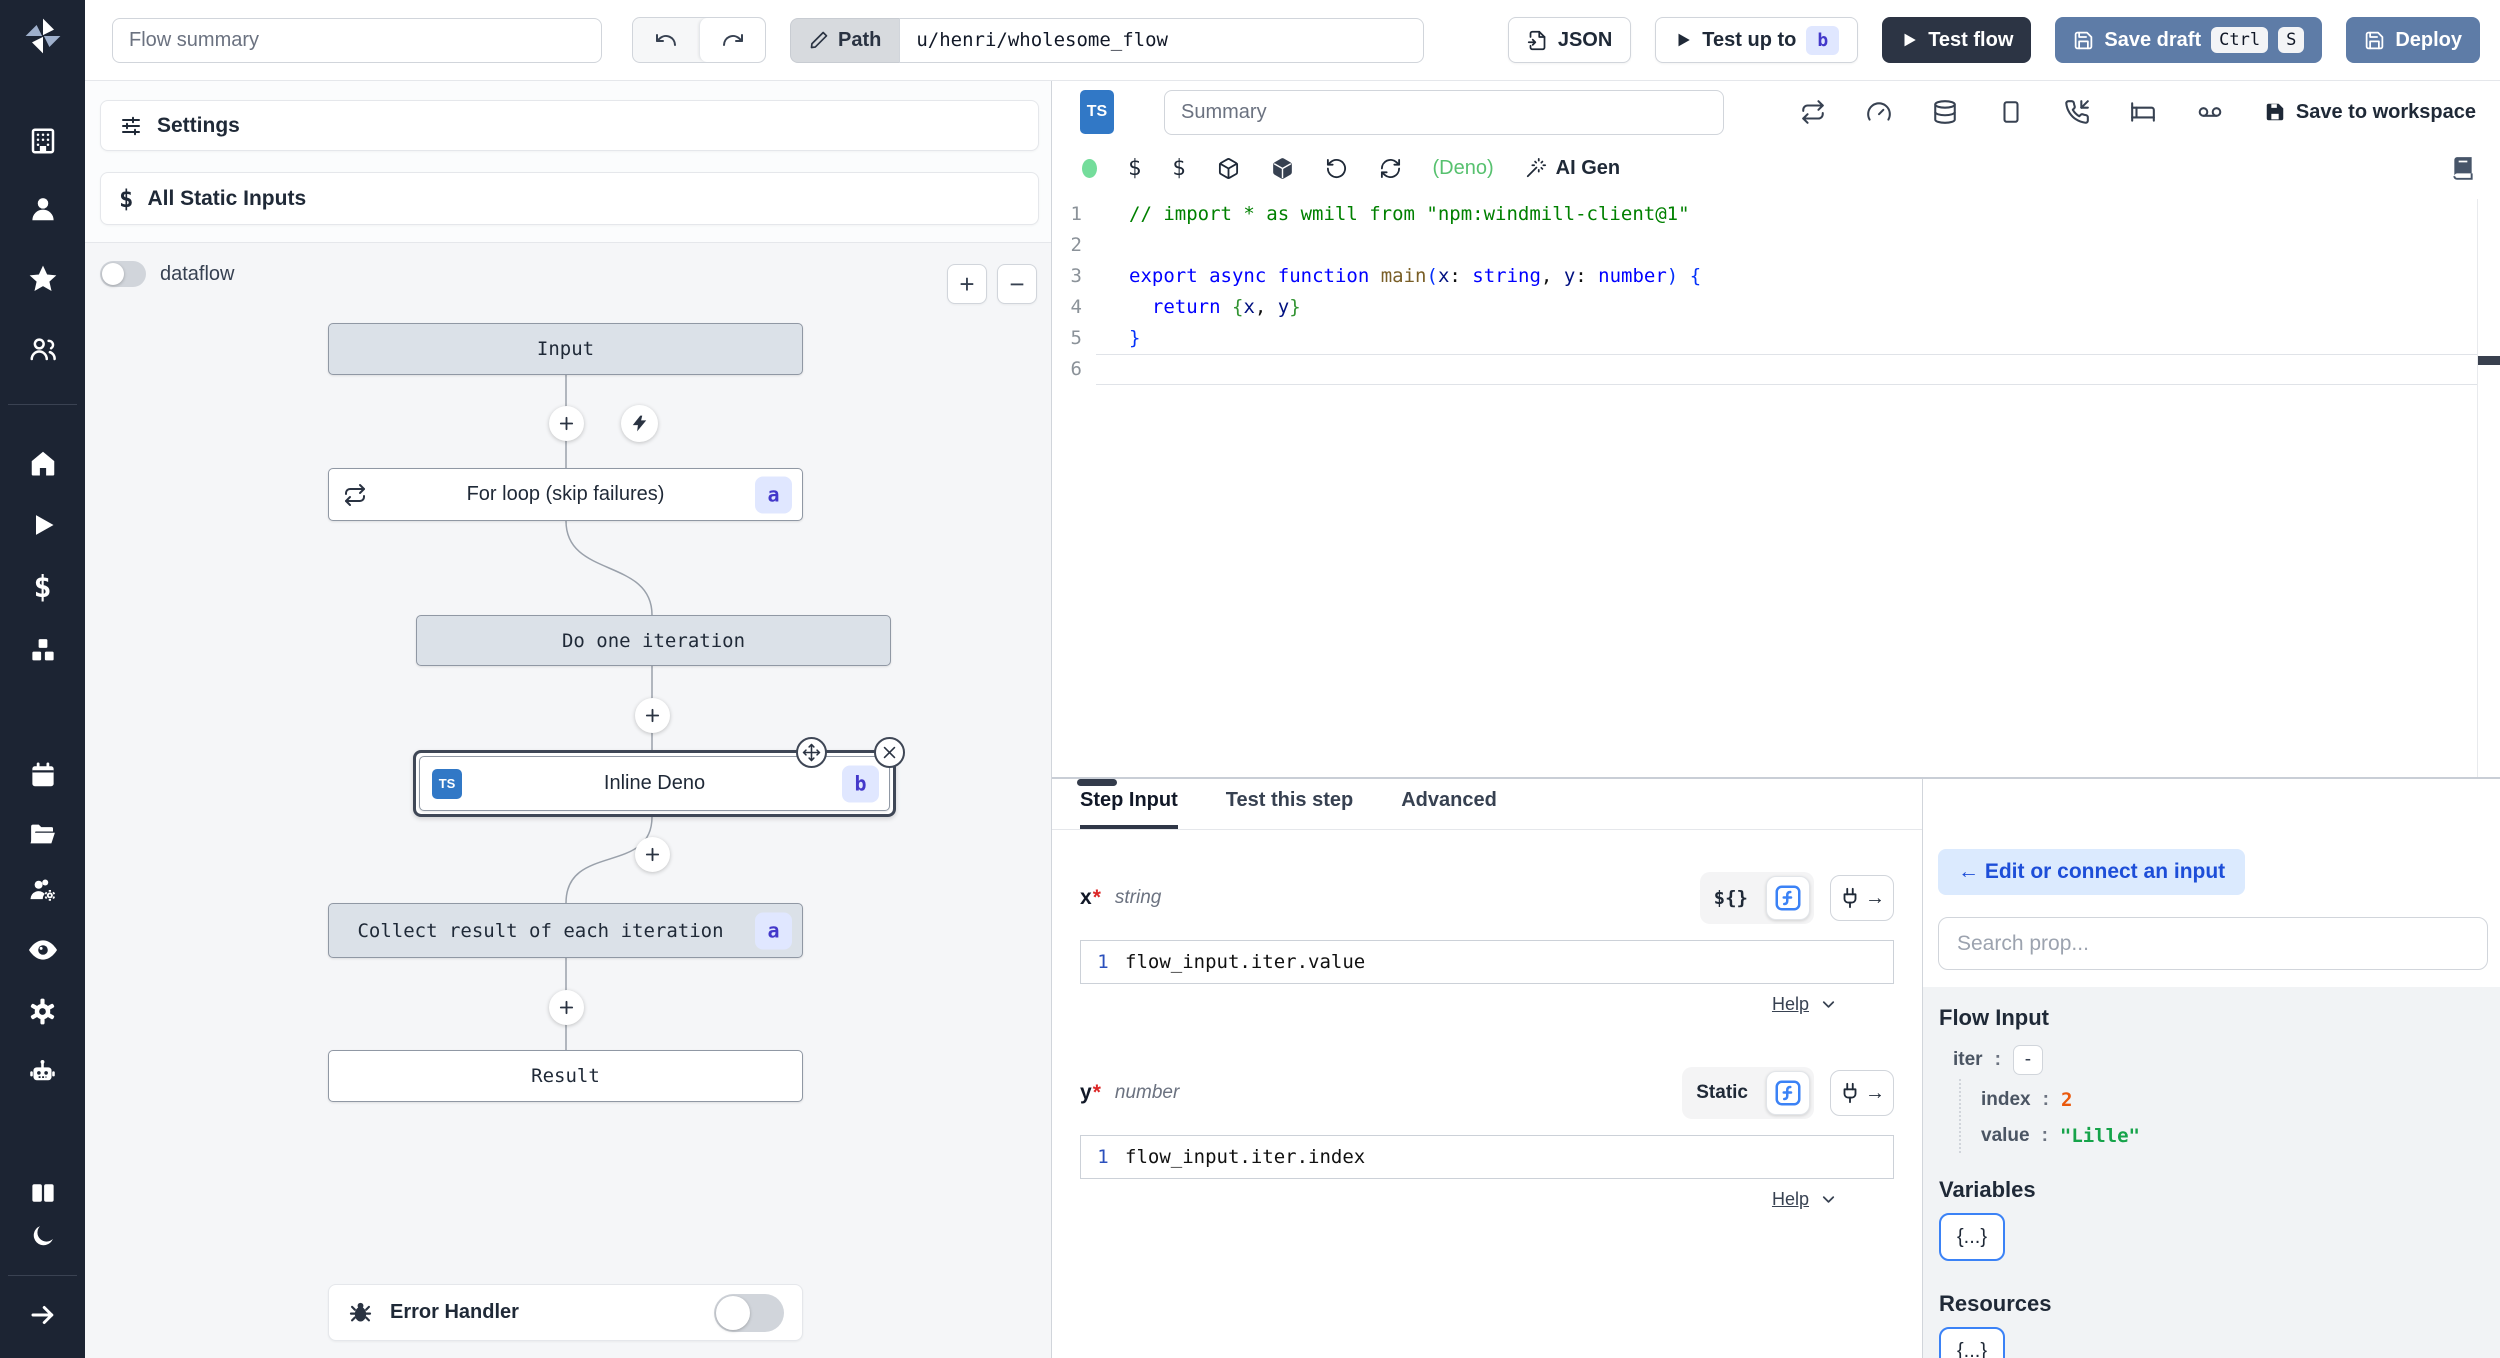  Describe the element at coordinates (1722, 1093) in the screenshot. I see `mode-label: Static` at that location.